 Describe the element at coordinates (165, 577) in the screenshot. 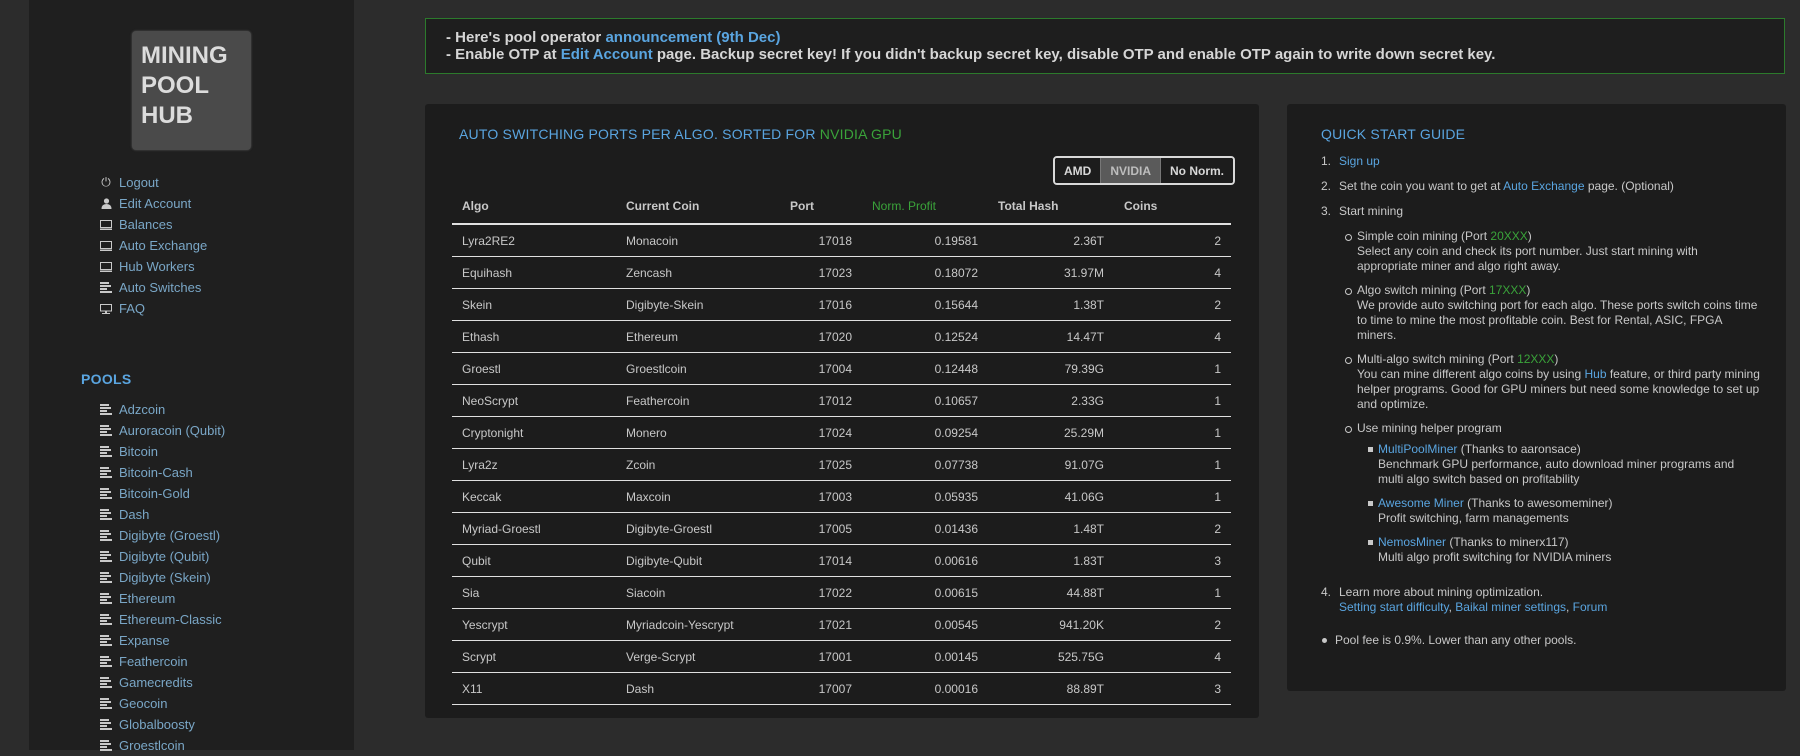

I see `pool-label: Digibyte (Skein)` at that location.